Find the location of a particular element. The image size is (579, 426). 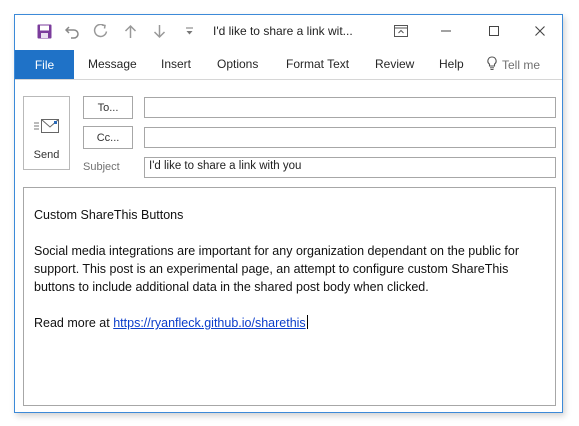

message-heading: Custom ShareThis Buttons is located at coordinates (109, 215).